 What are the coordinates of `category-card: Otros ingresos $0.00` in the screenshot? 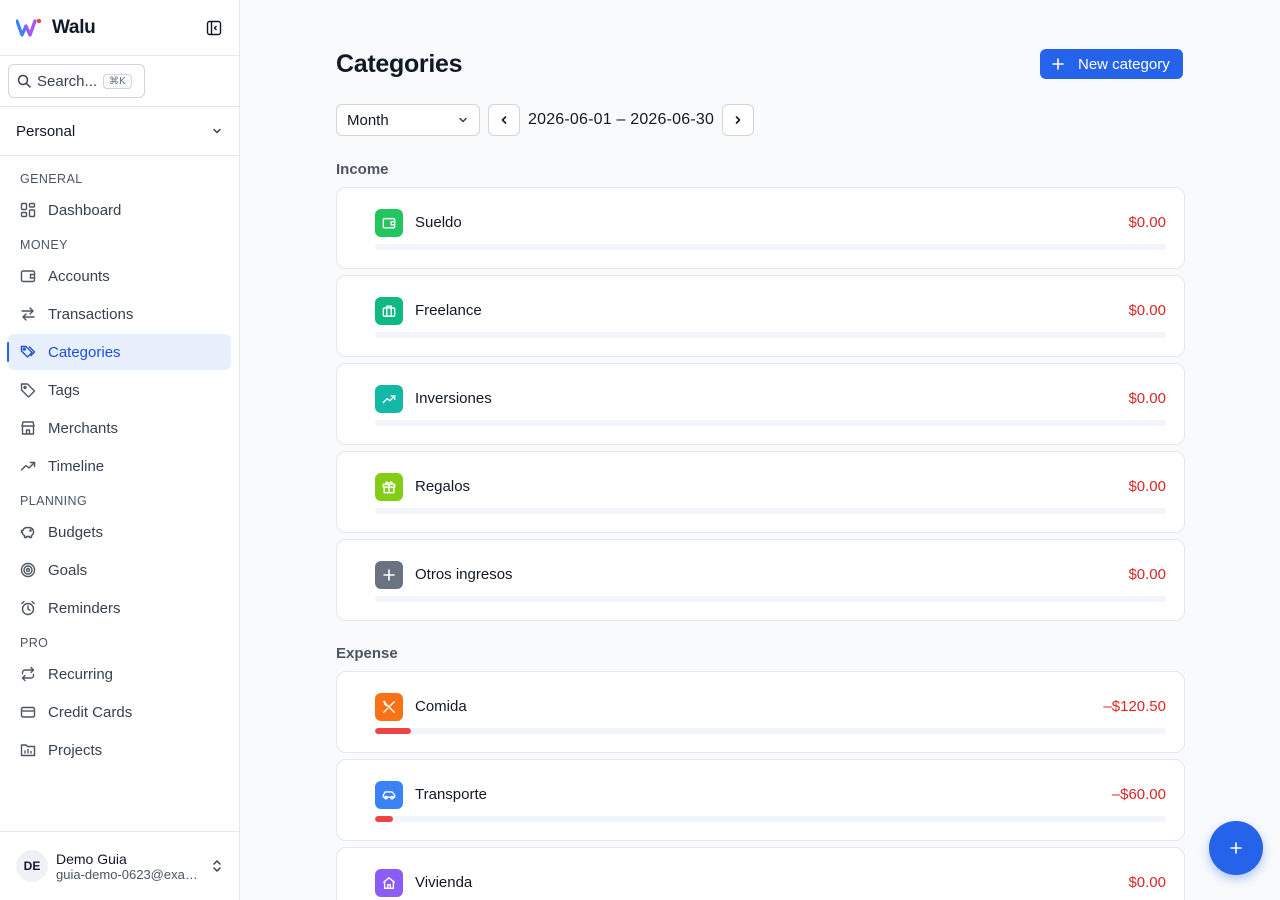 It's located at (760, 580).